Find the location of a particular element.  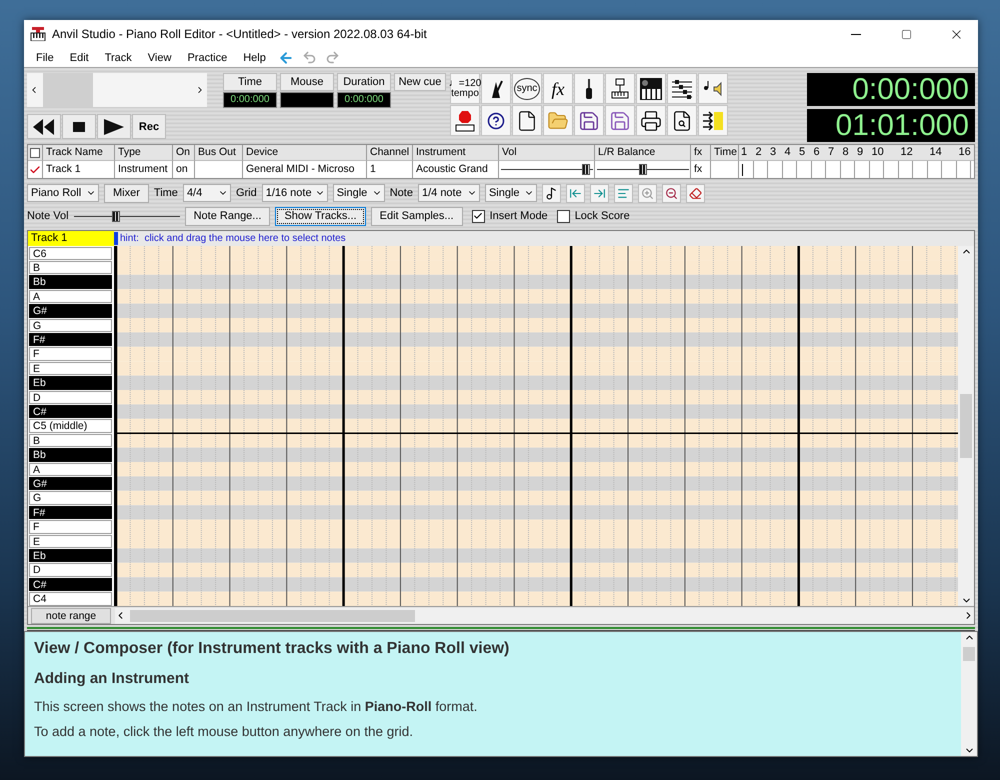

save-button is located at coordinates (589, 120).